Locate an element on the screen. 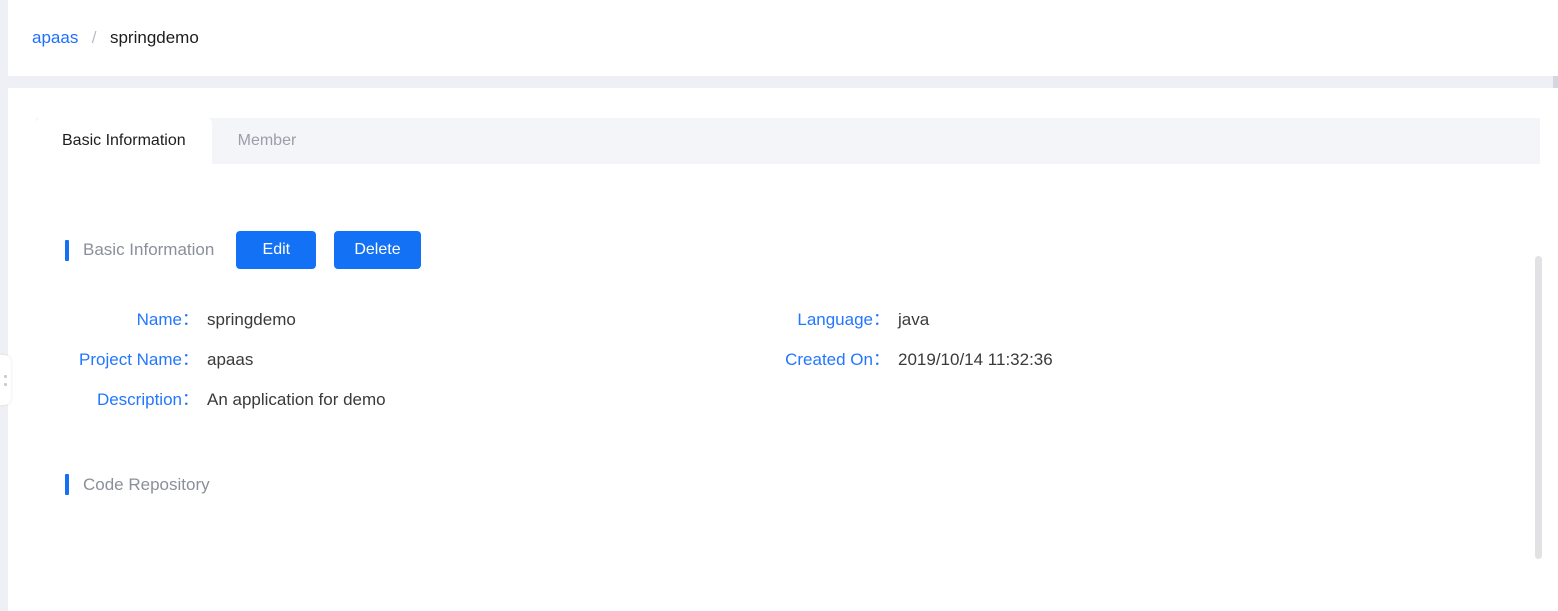 Image resolution: width=1558 pixels, height=611 pixels. tab-member-label: Member is located at coordinates (267, 140).